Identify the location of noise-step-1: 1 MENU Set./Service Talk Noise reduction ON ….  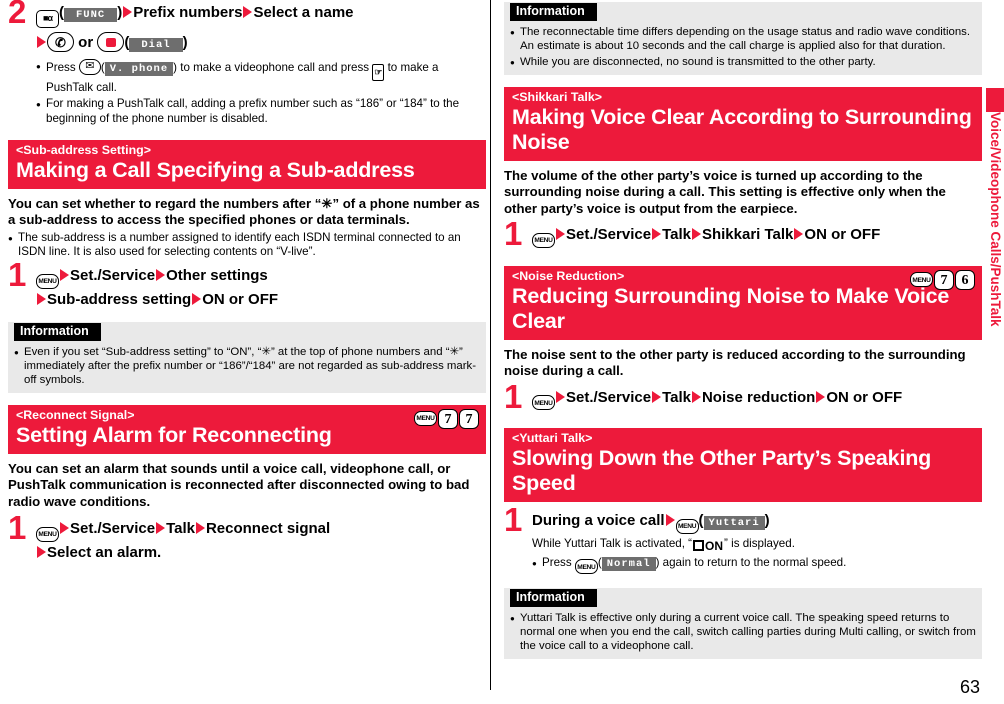
(743, 396).